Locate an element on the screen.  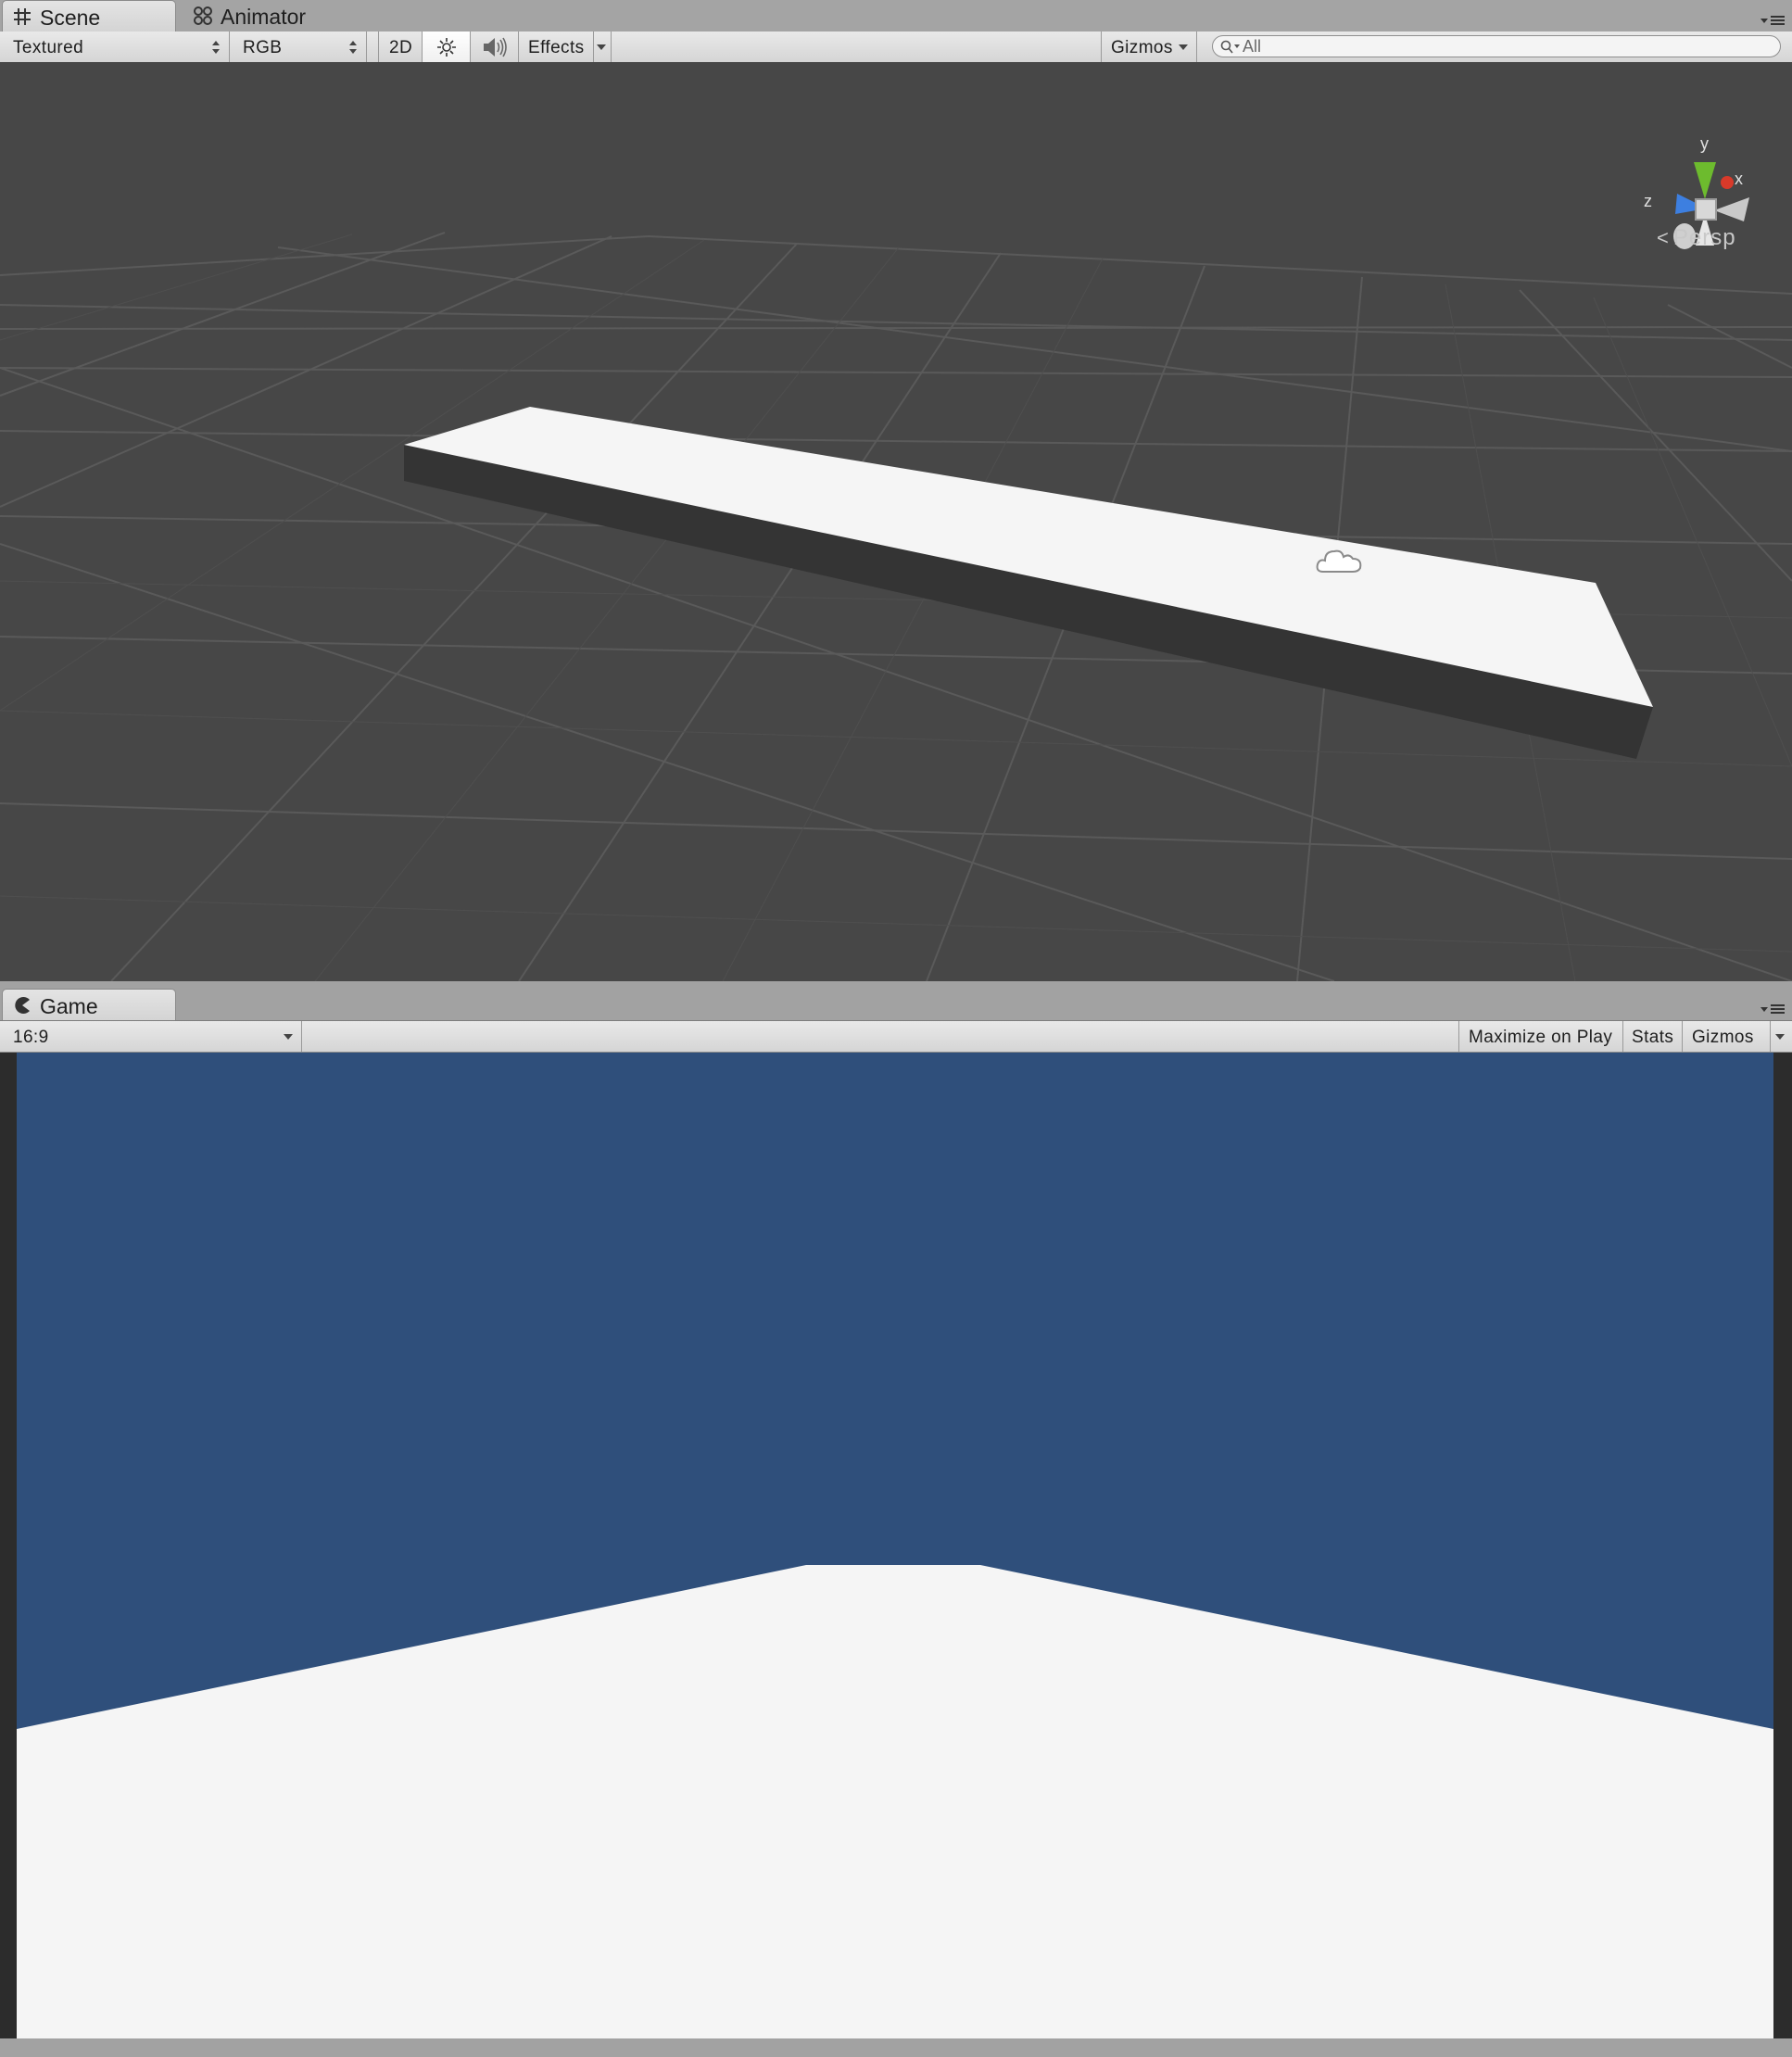
game-gizmos-dropdown: Gizmos is located at coordinates (1737, 1036).